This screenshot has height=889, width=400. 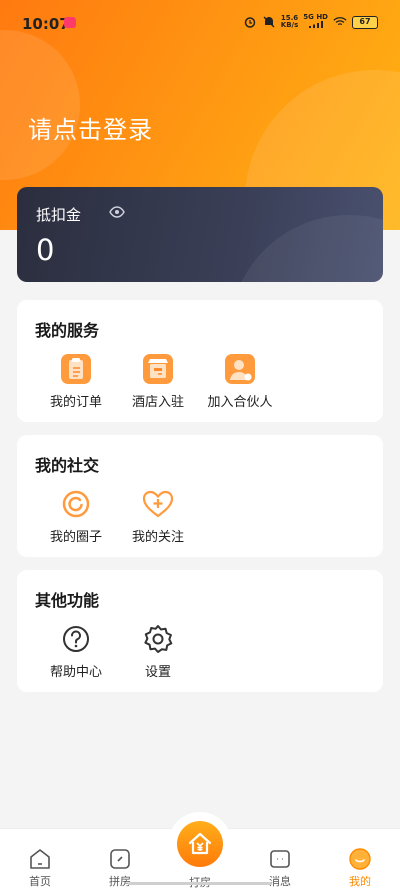 What do you see at coordinates (360, 859) in the screenshot?
I see `profile-smile-icon` at bounding box center [360, 859].